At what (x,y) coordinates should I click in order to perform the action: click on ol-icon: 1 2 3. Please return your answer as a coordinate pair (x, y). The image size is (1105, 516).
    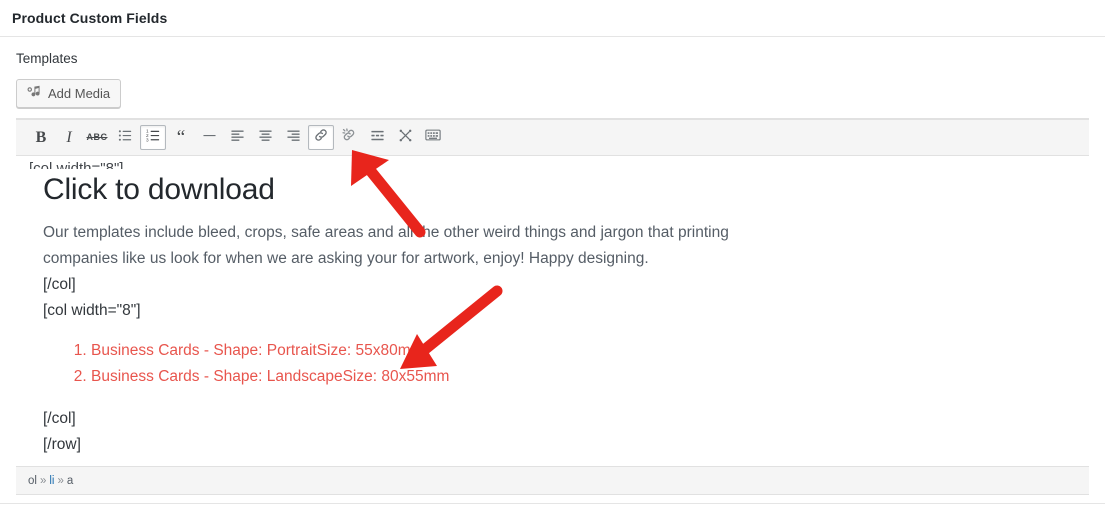
    Looking at the image, I should click on (153, 138).